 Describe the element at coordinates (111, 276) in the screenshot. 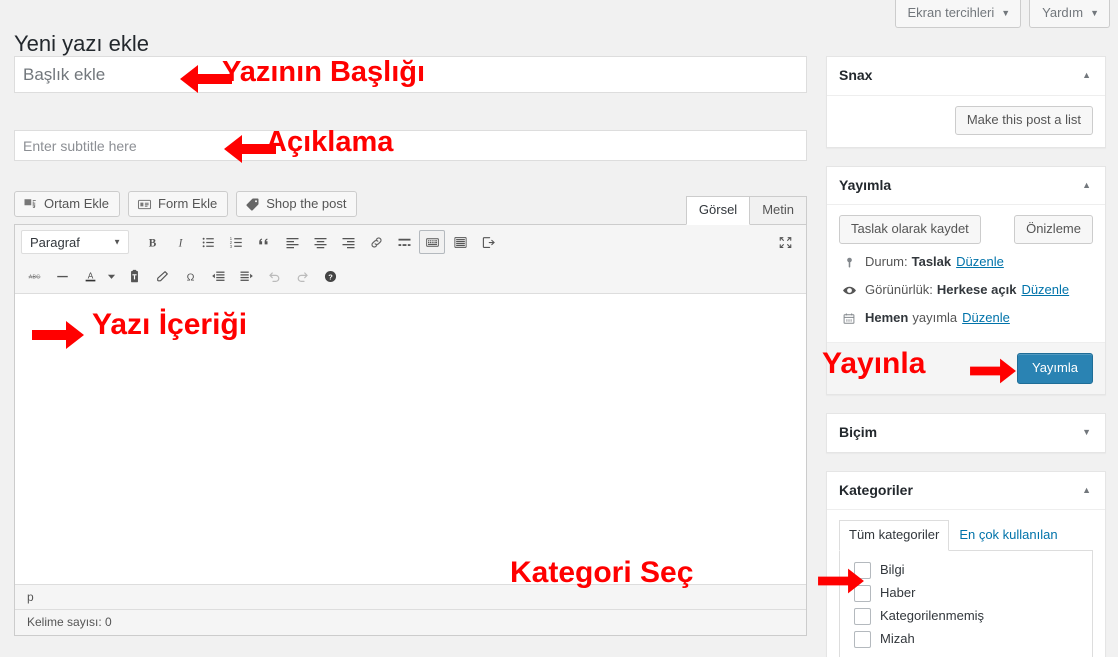

I see `text-color-caret-icon` at that location.